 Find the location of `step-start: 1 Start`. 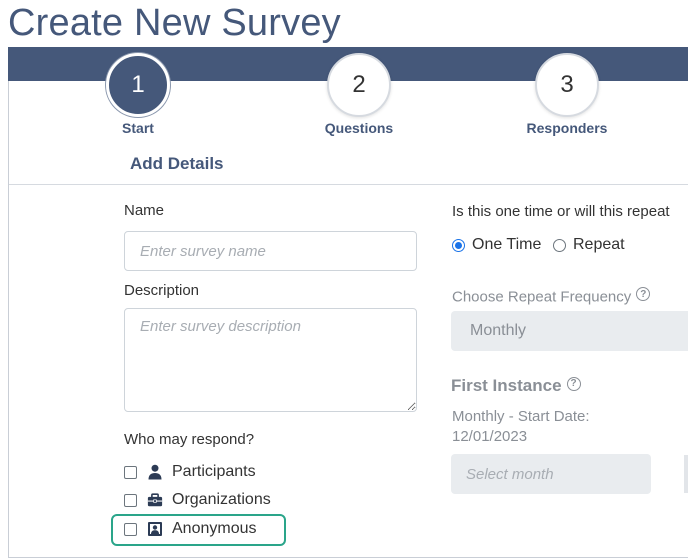

step-start: 1 Start is located at coordinates (138, 94).